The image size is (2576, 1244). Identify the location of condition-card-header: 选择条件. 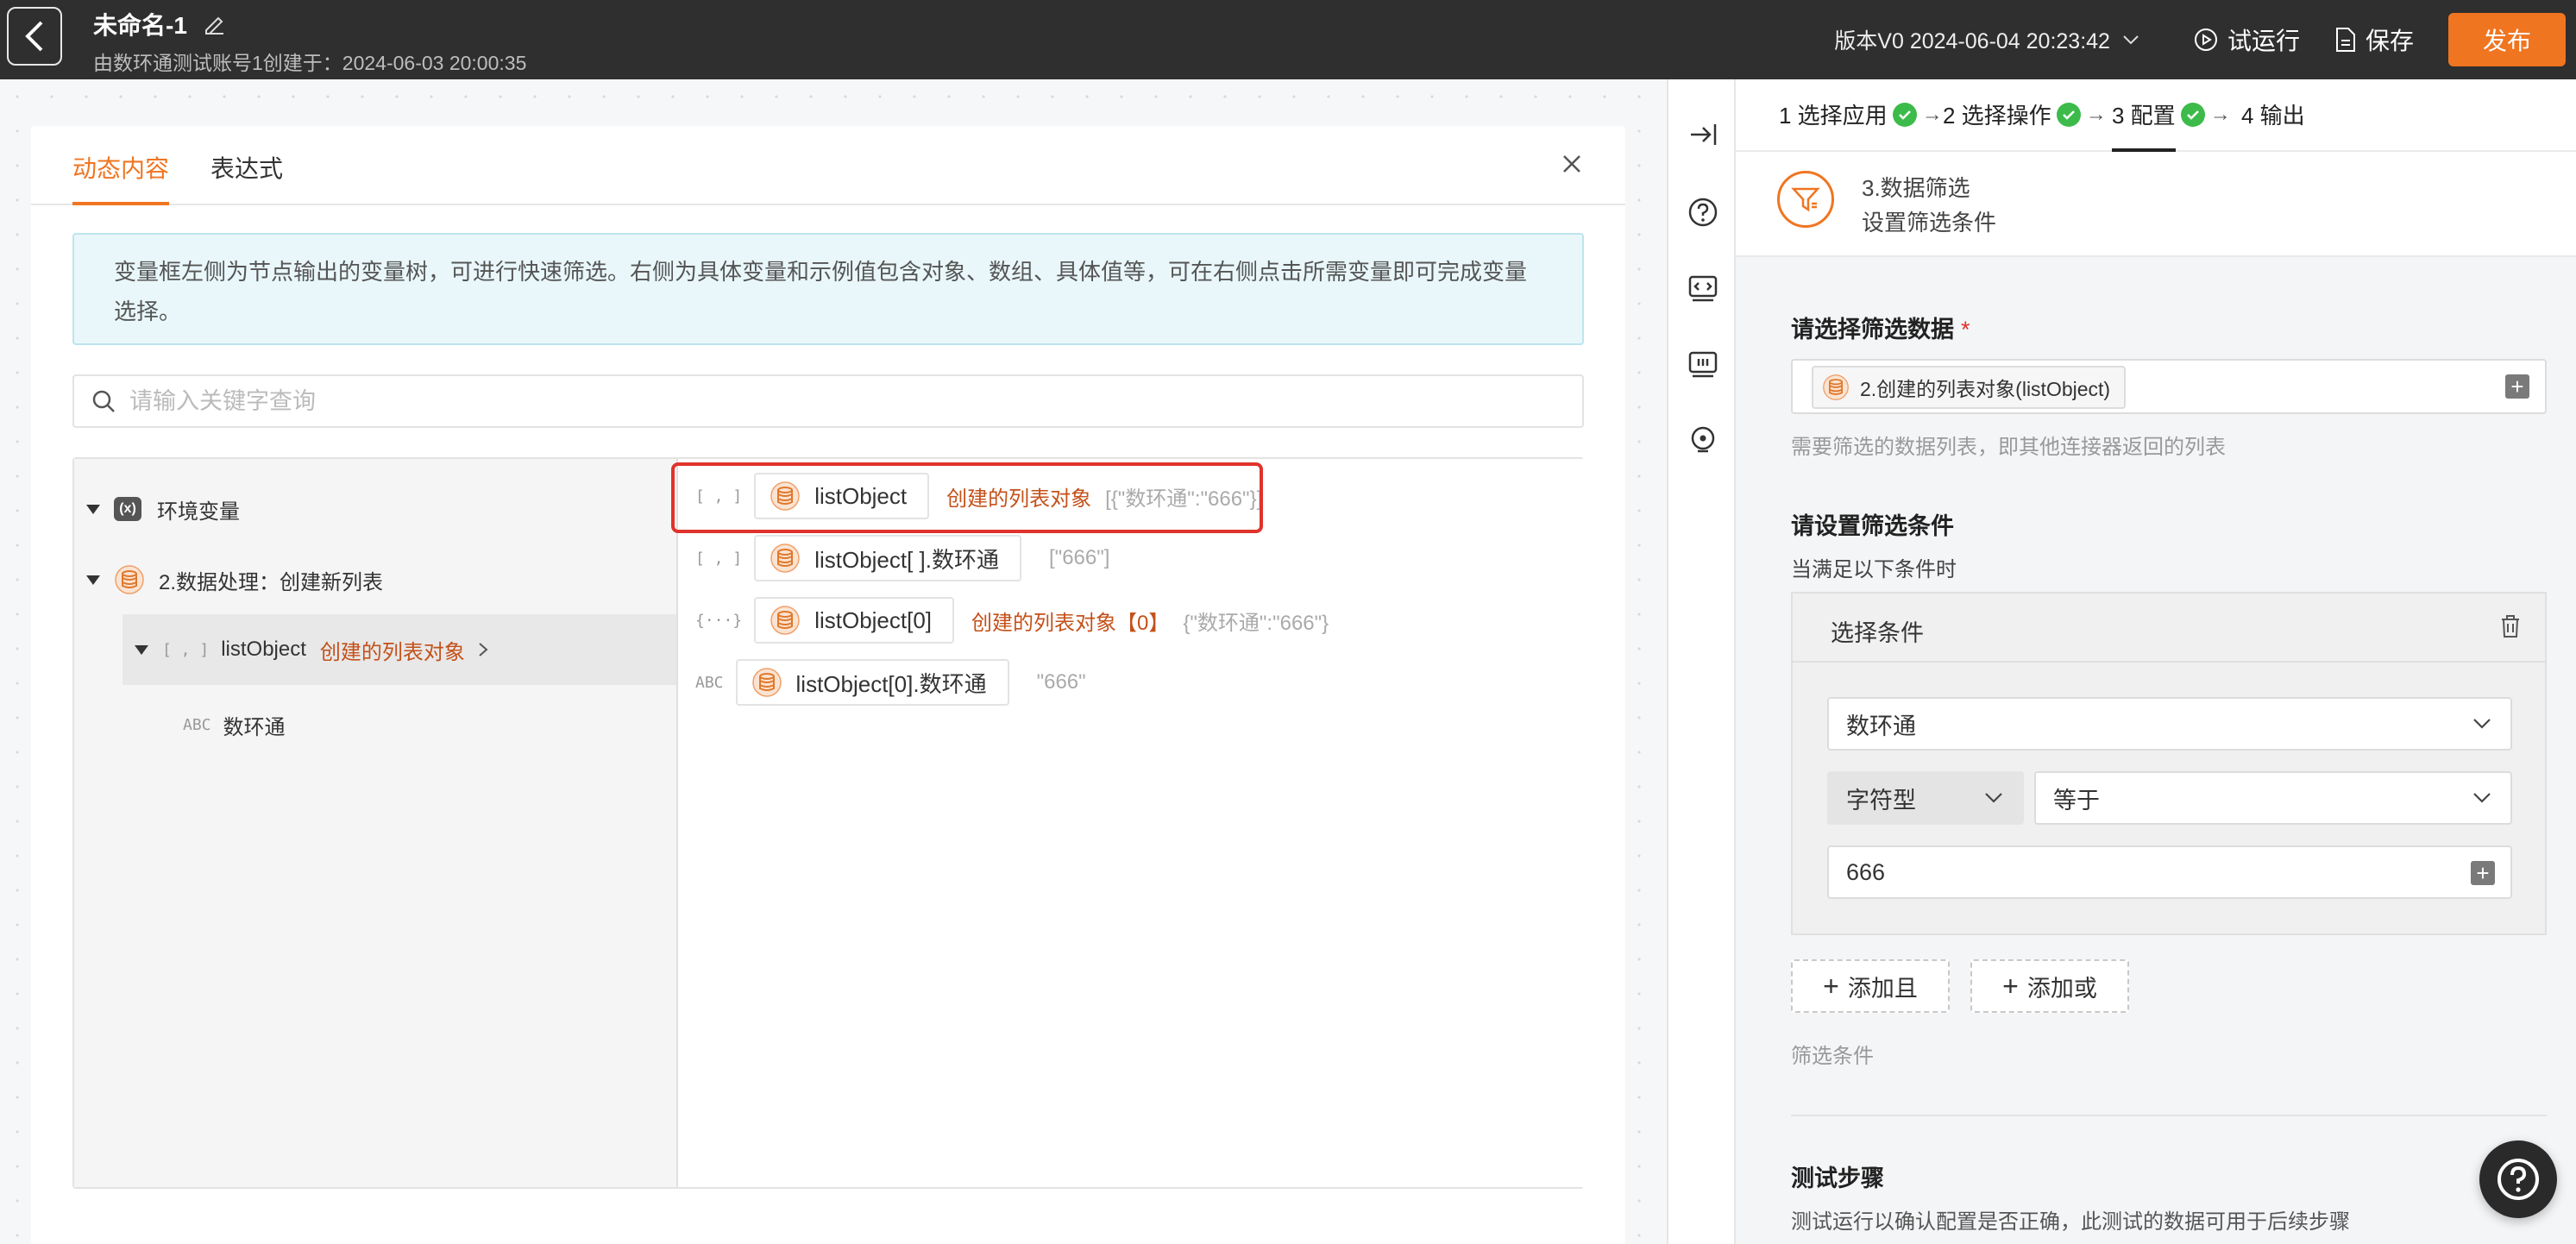
(2169, 628).